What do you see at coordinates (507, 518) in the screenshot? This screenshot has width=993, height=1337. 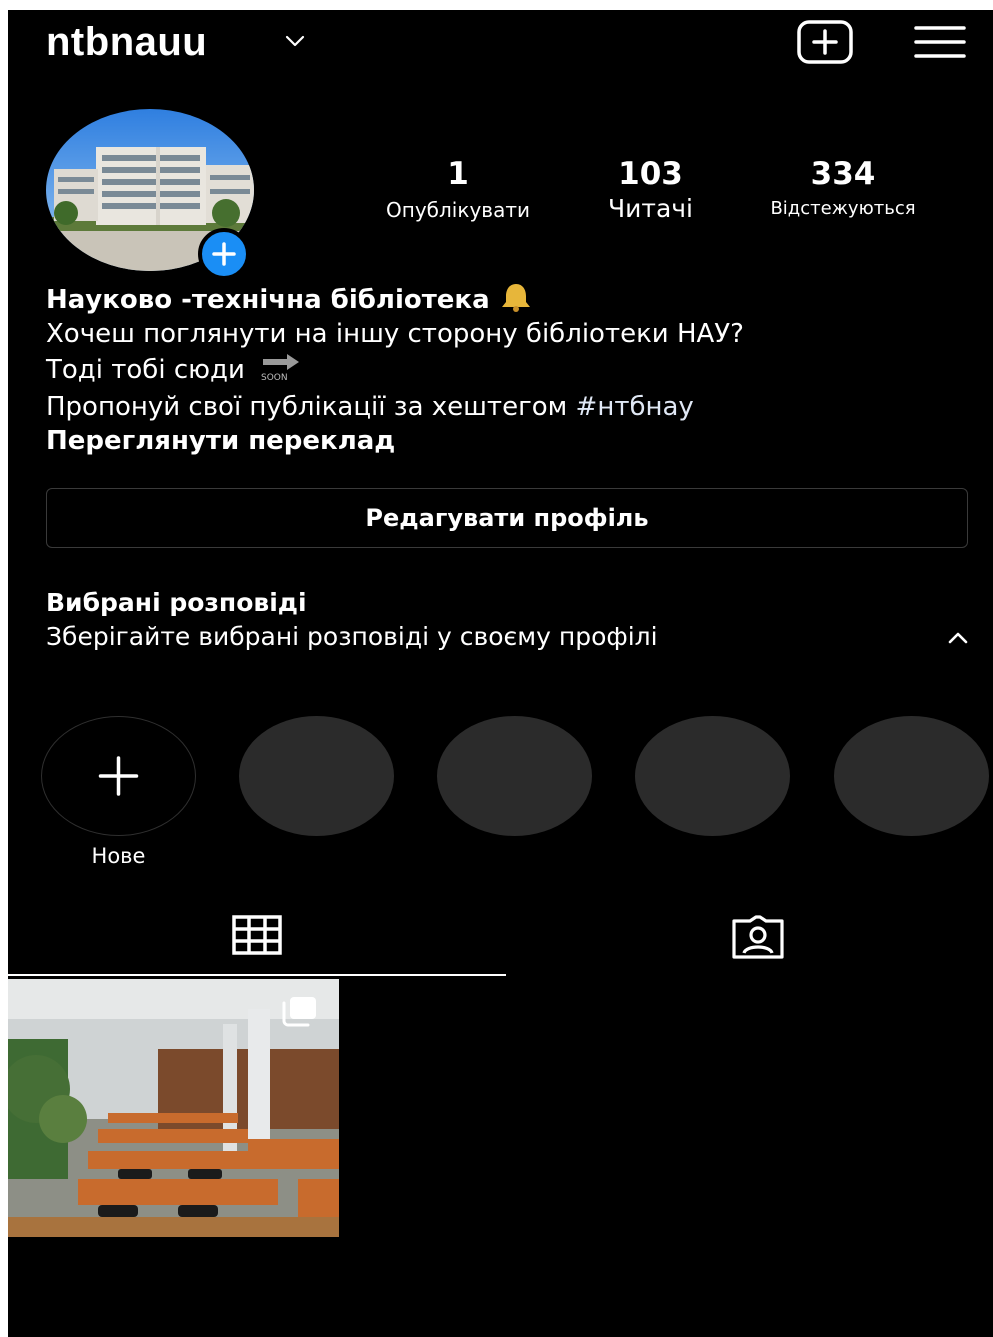 I see `edit-profile-button: Редагувати профіль` at bounding box center [507, 518].